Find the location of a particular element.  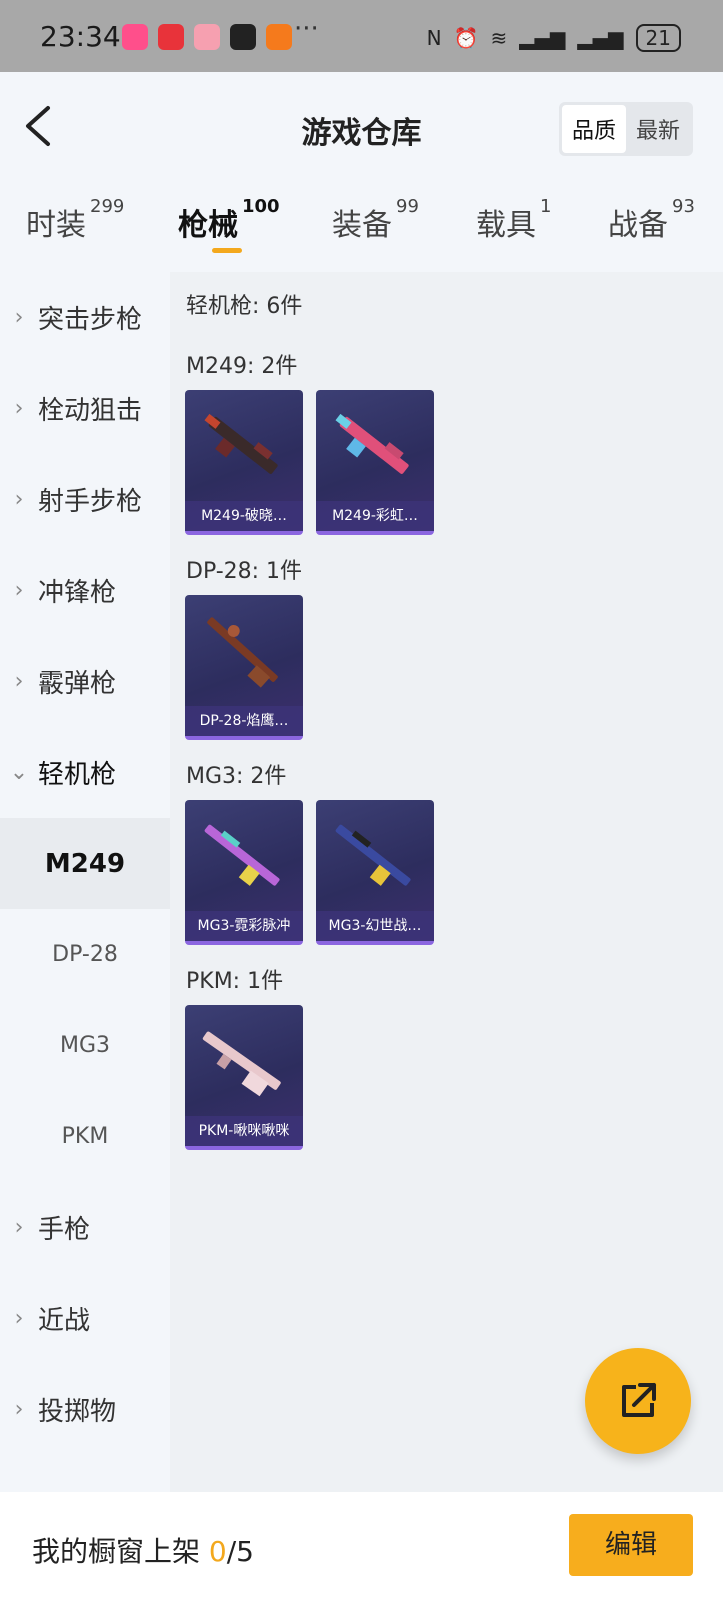

sidebar-item-label: 轻机枪 is located at coordinates (77, 775).